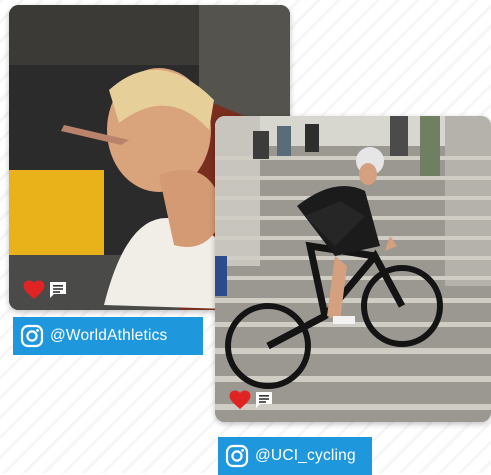 Image resolution: width=491 pixels, height=475 pixels. Describe the element at coordinates (305, 455) in the screenshot. I see `handle-text: @UCI_cycling` at that location.